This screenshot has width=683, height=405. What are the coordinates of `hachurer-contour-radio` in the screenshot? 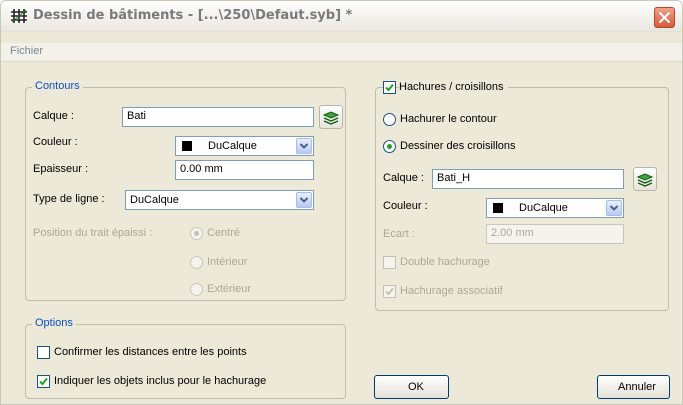 It's located at (389, 119).